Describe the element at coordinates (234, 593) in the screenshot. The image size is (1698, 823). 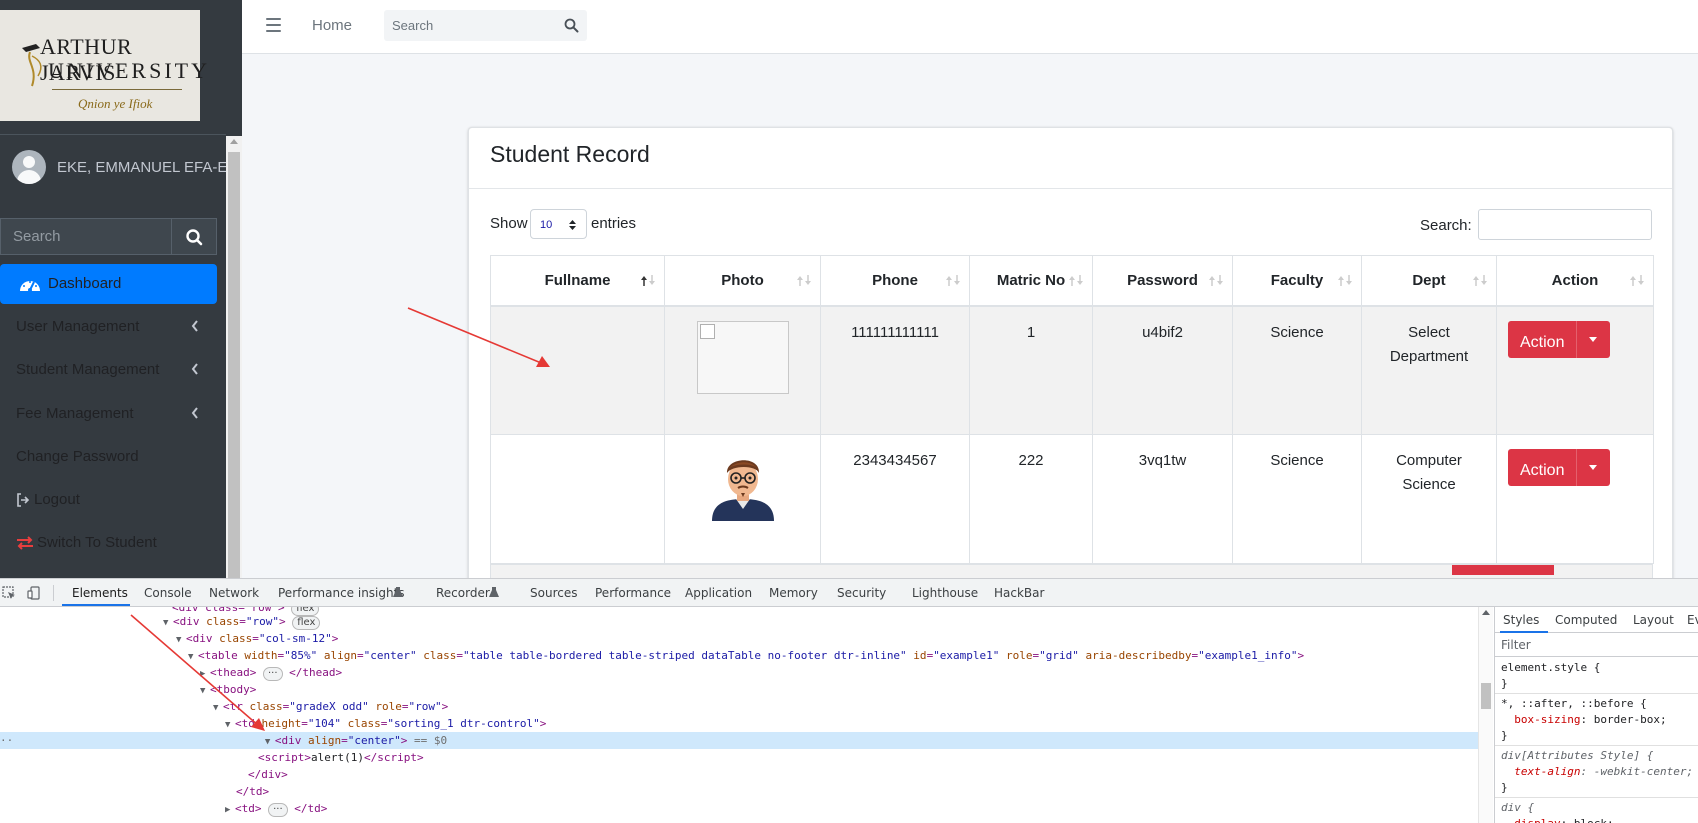
I see `devtools-tab-network: Network` at that location.